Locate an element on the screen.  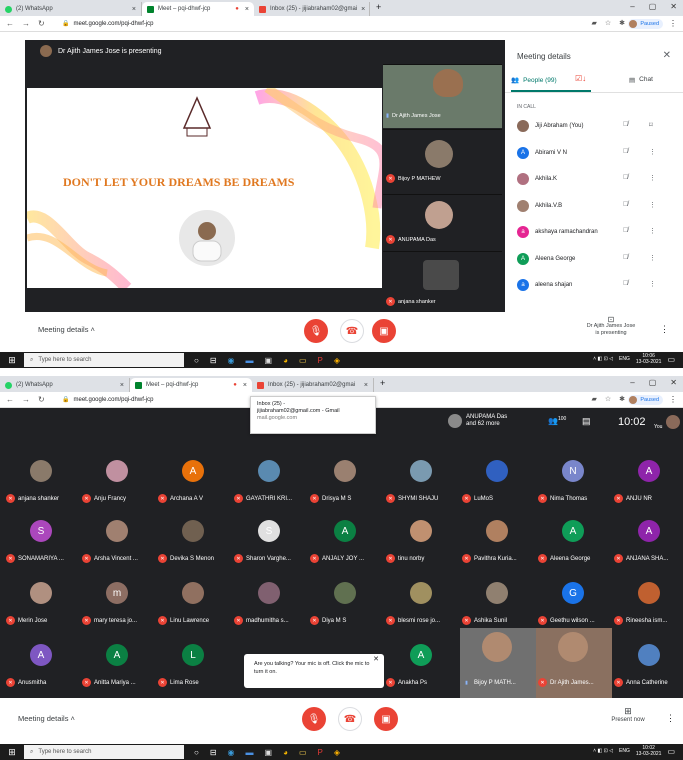
present-now-button: ⊞ Present now is located at coordinates (628, 716).